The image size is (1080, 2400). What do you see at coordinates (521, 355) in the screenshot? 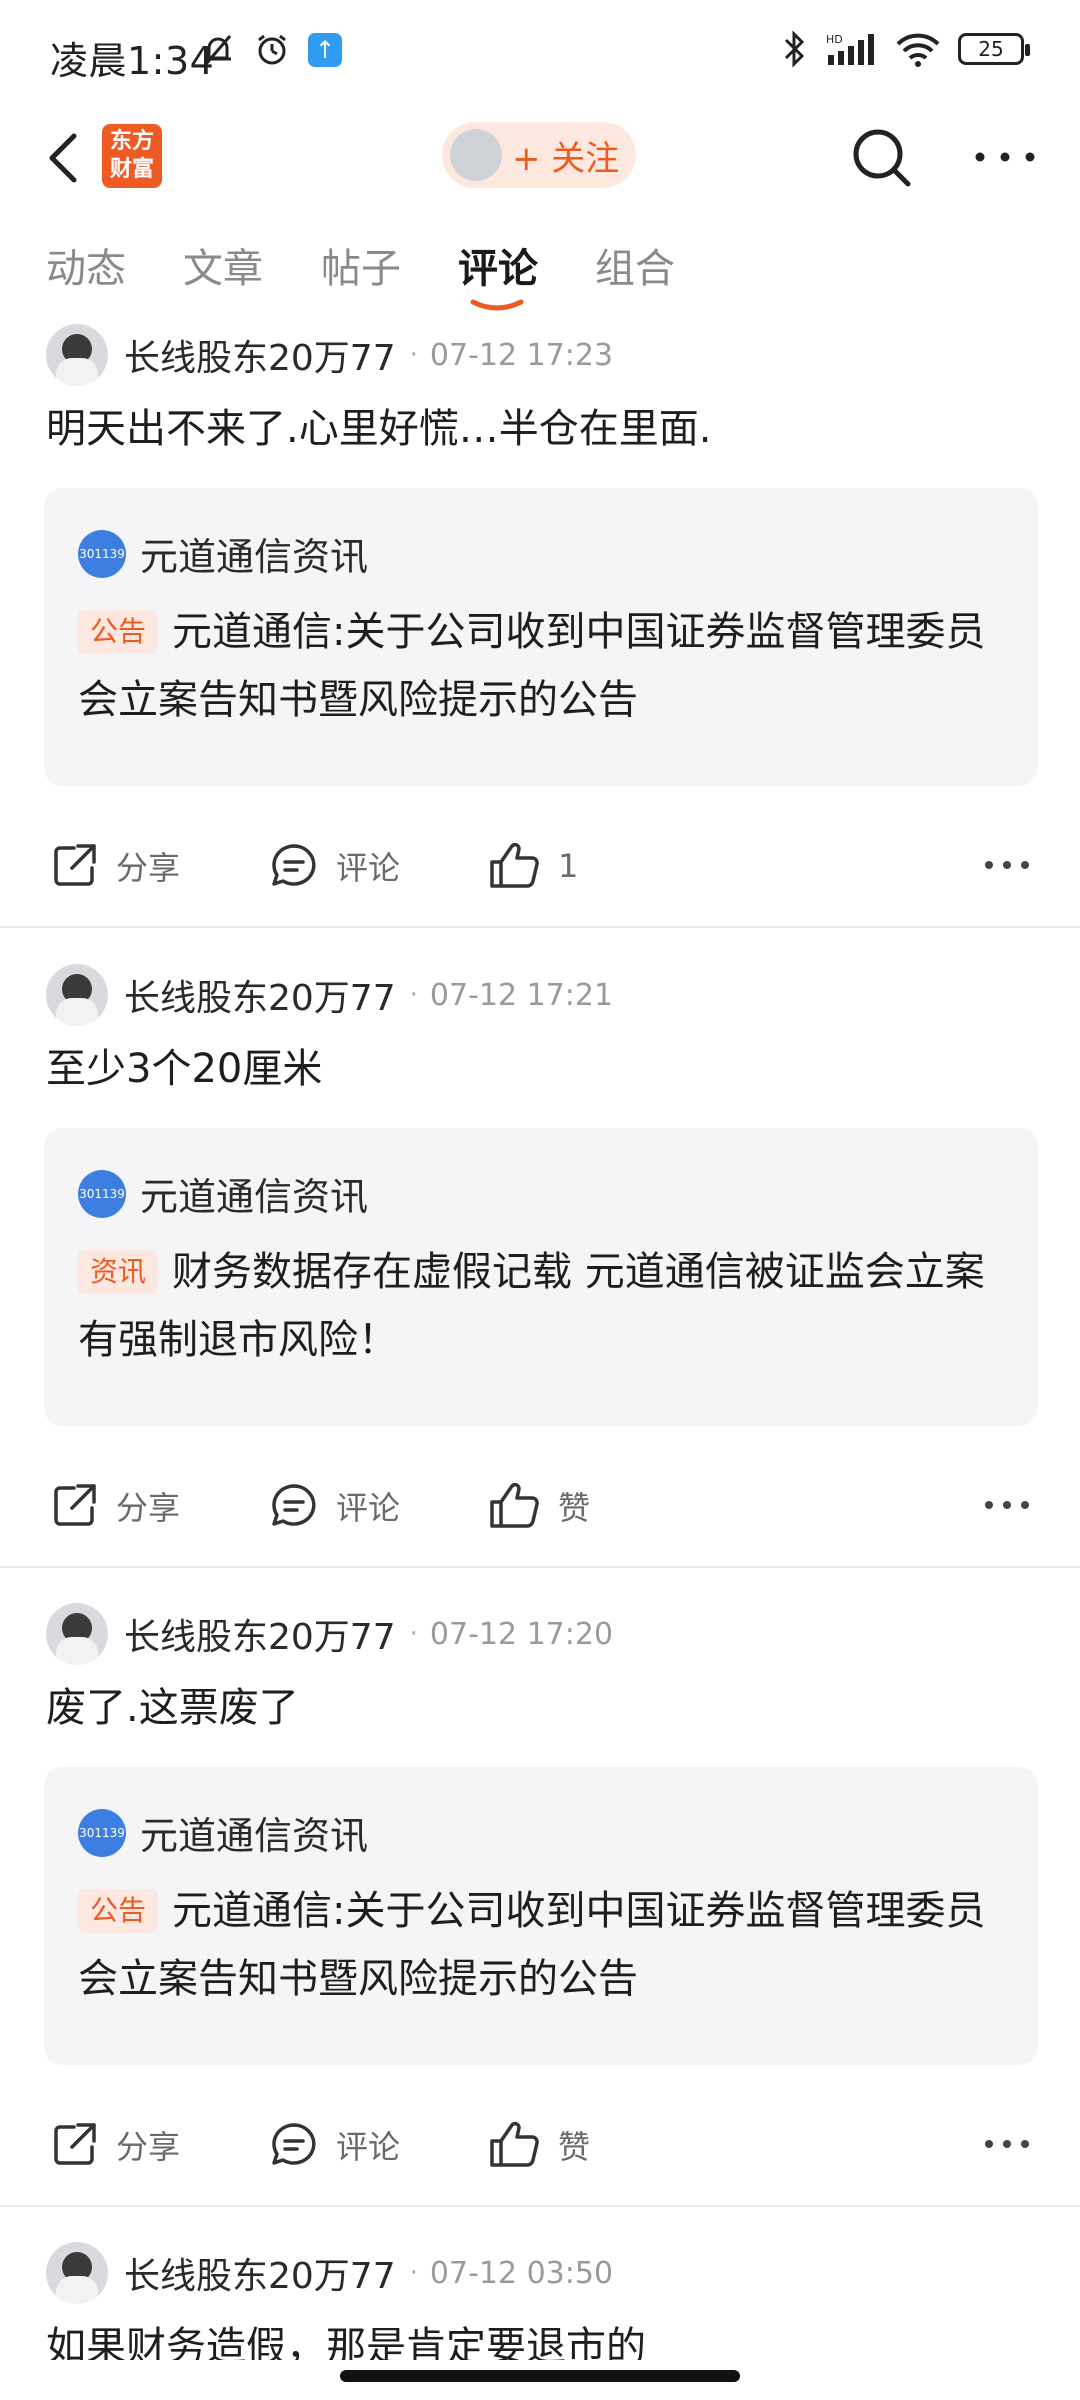
I see `timestamp: 07-12 17:23` at bounding box center [521, 355].